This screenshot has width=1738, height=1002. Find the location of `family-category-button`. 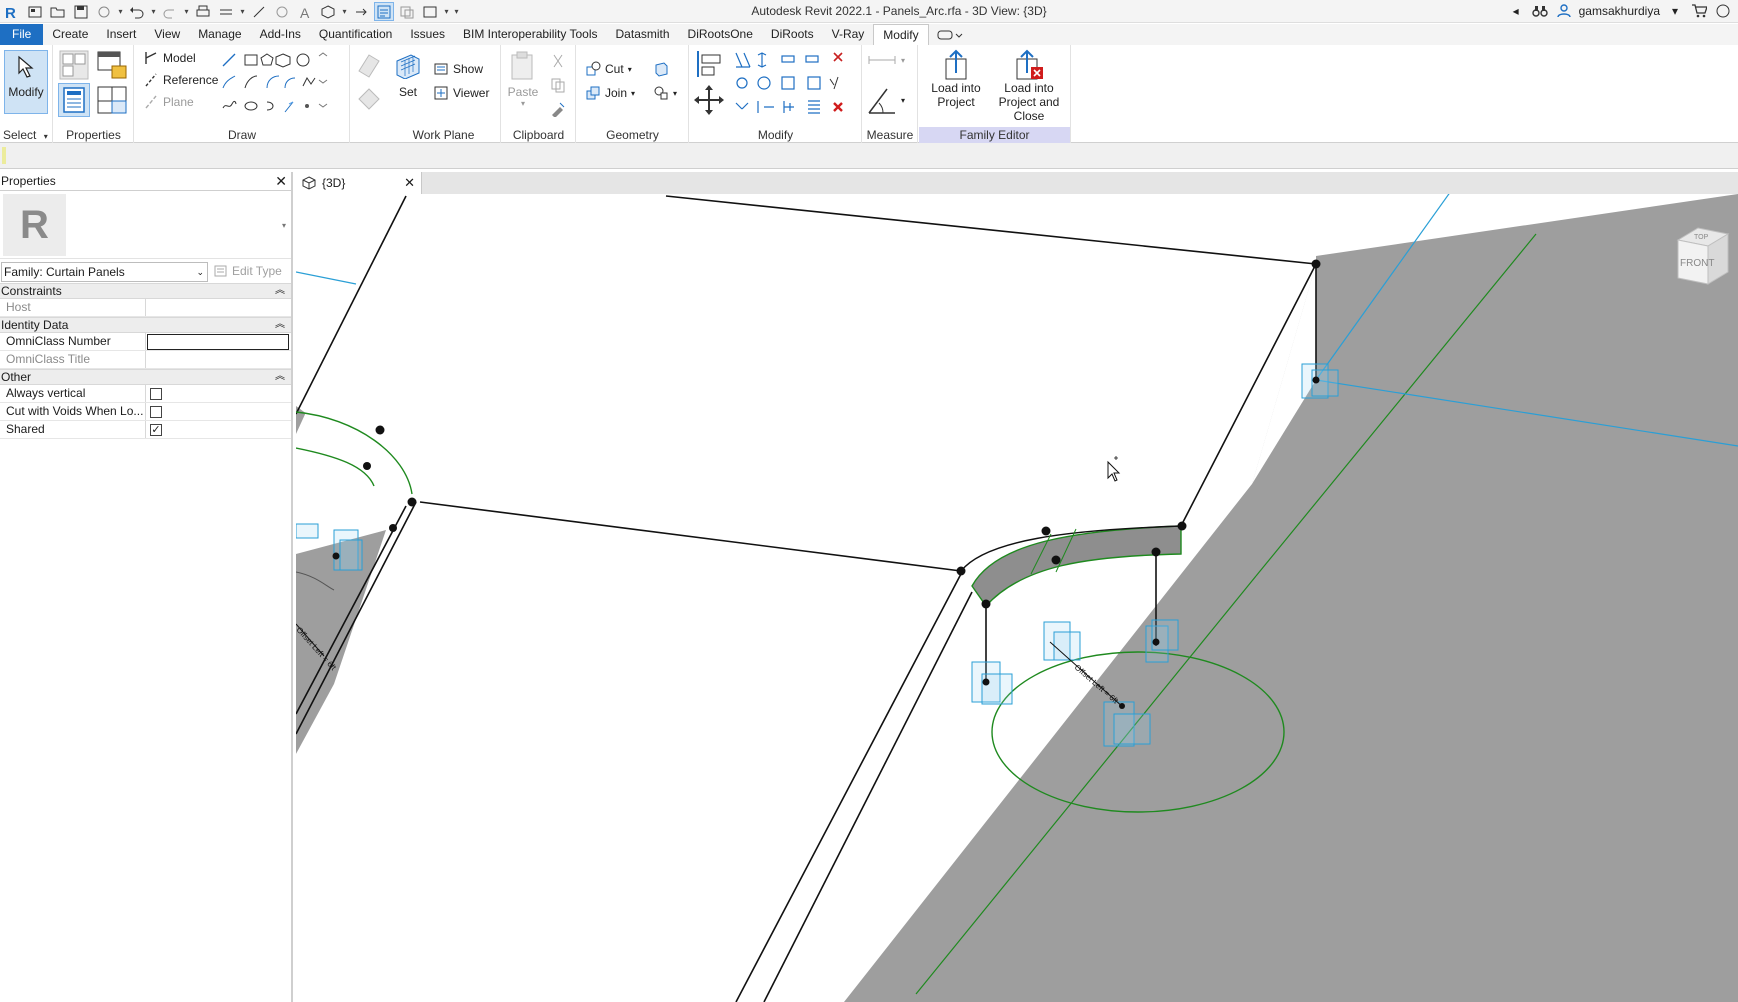

family-category-button is located at coordinates (74, 65).